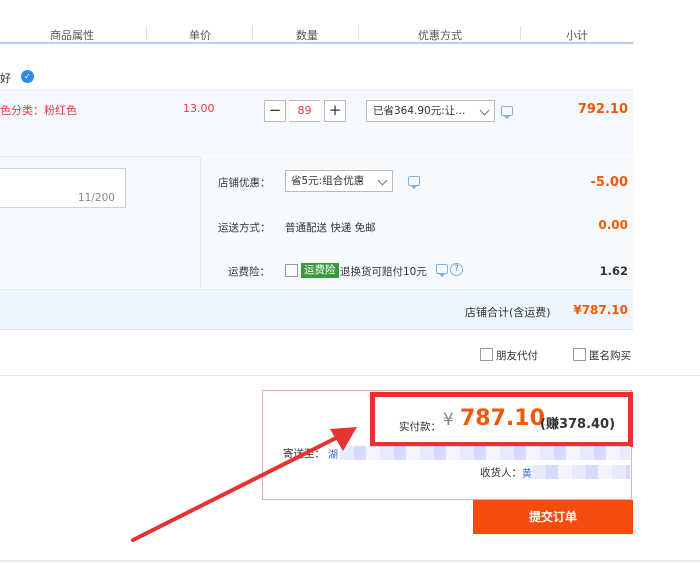 This screenshot has height=563, width=700. What do you see at coordinates (609, 182) in the screenshot?
I see `shop-discount-amount: -5.00` at bounding box center [609, 182].